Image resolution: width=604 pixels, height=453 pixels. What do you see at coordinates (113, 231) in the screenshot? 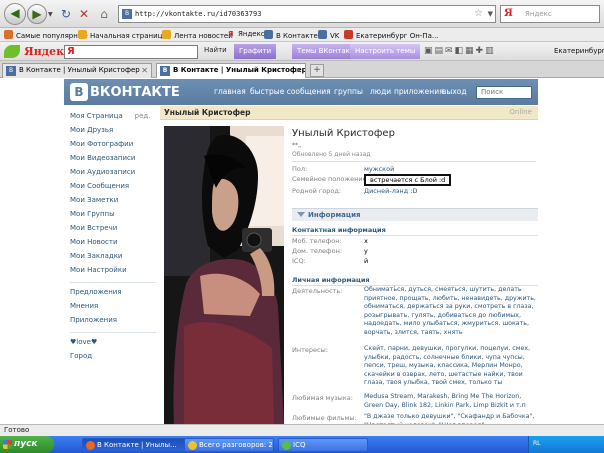
I see `sidebar-item-events: Мои Встречи` at bounding box center [113, 231].